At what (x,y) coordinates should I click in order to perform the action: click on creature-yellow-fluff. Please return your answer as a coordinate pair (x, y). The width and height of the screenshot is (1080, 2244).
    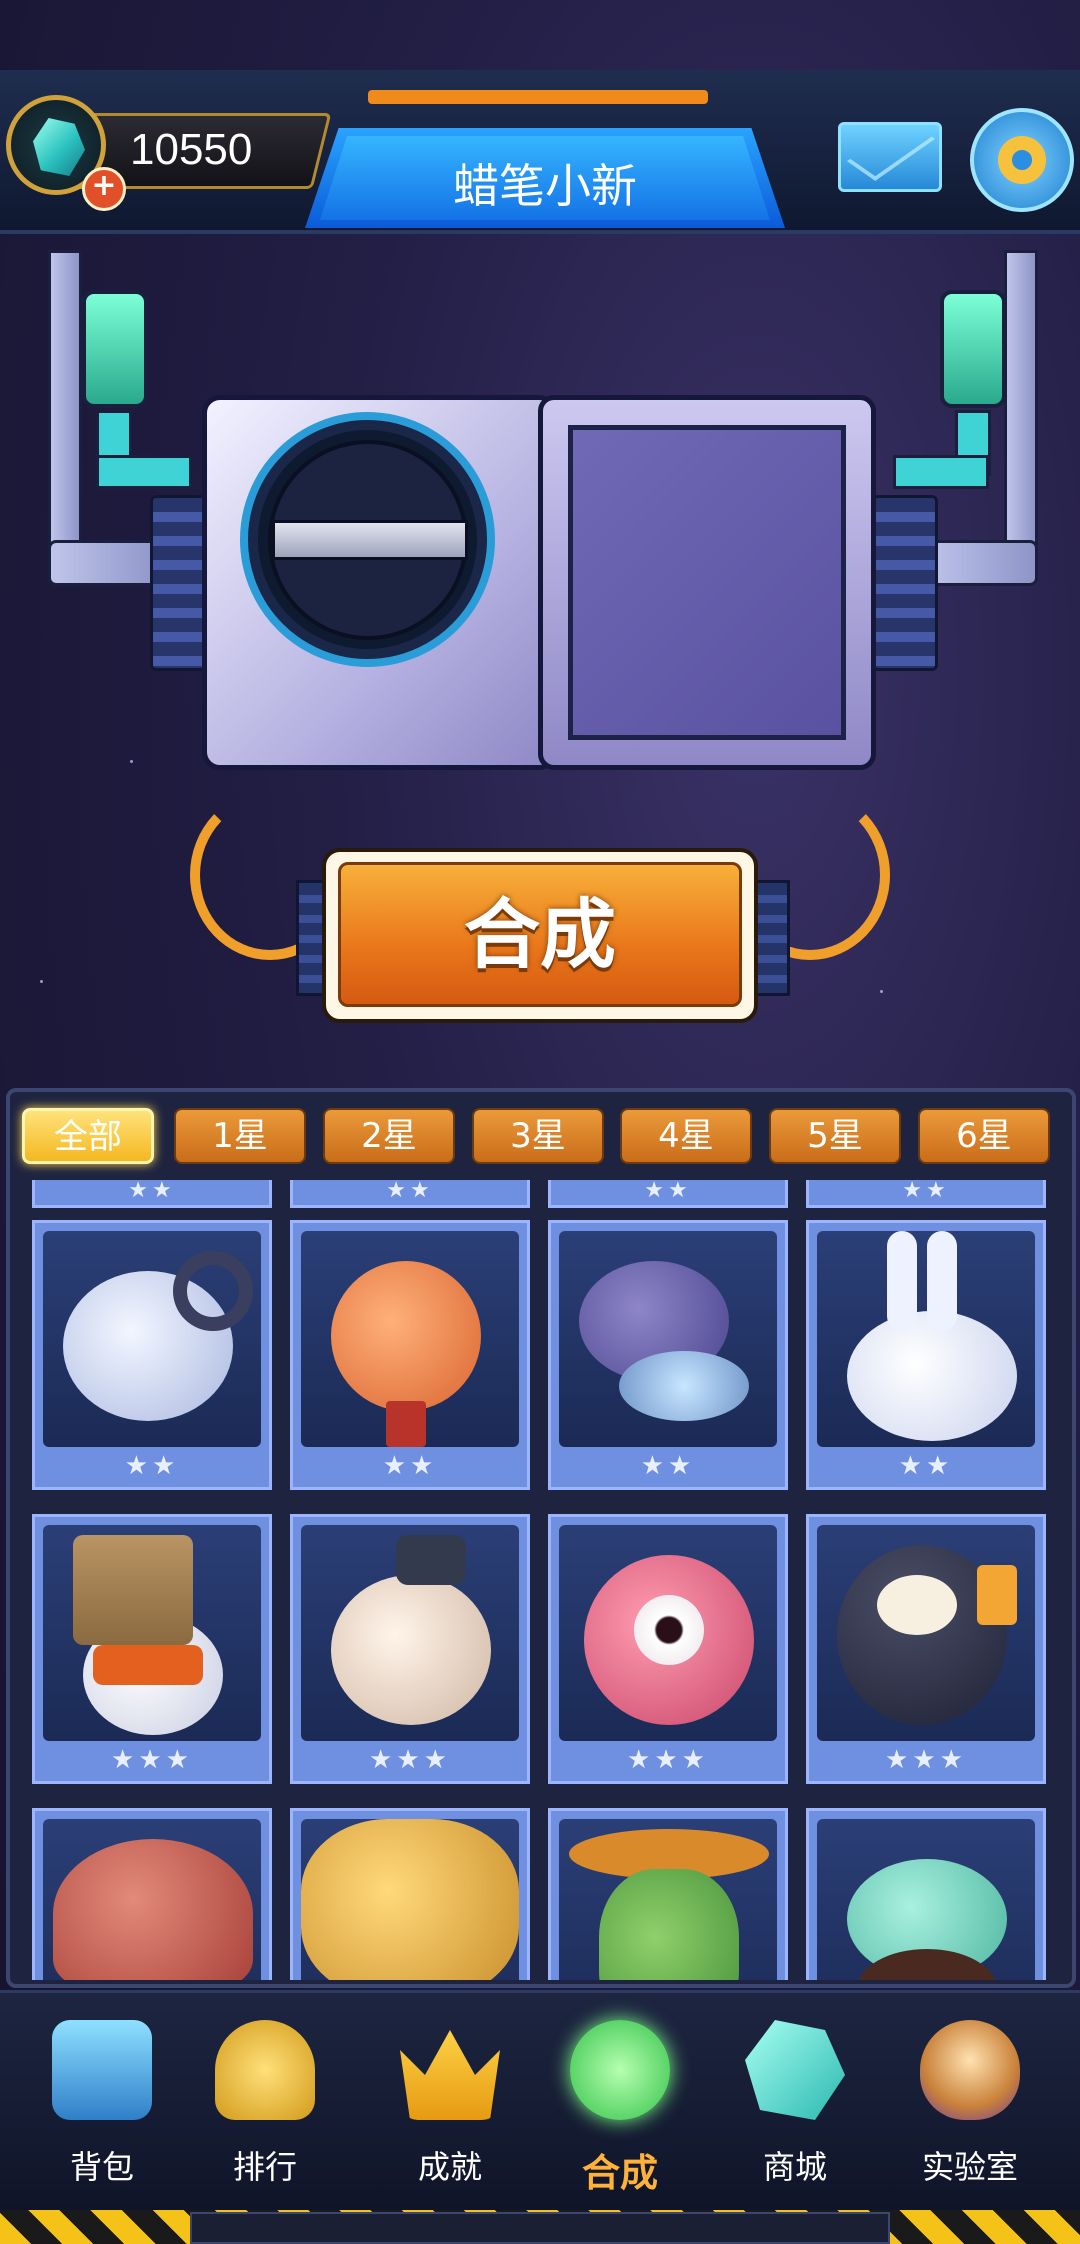
    Looking at the image, I should click on (410, 1899).